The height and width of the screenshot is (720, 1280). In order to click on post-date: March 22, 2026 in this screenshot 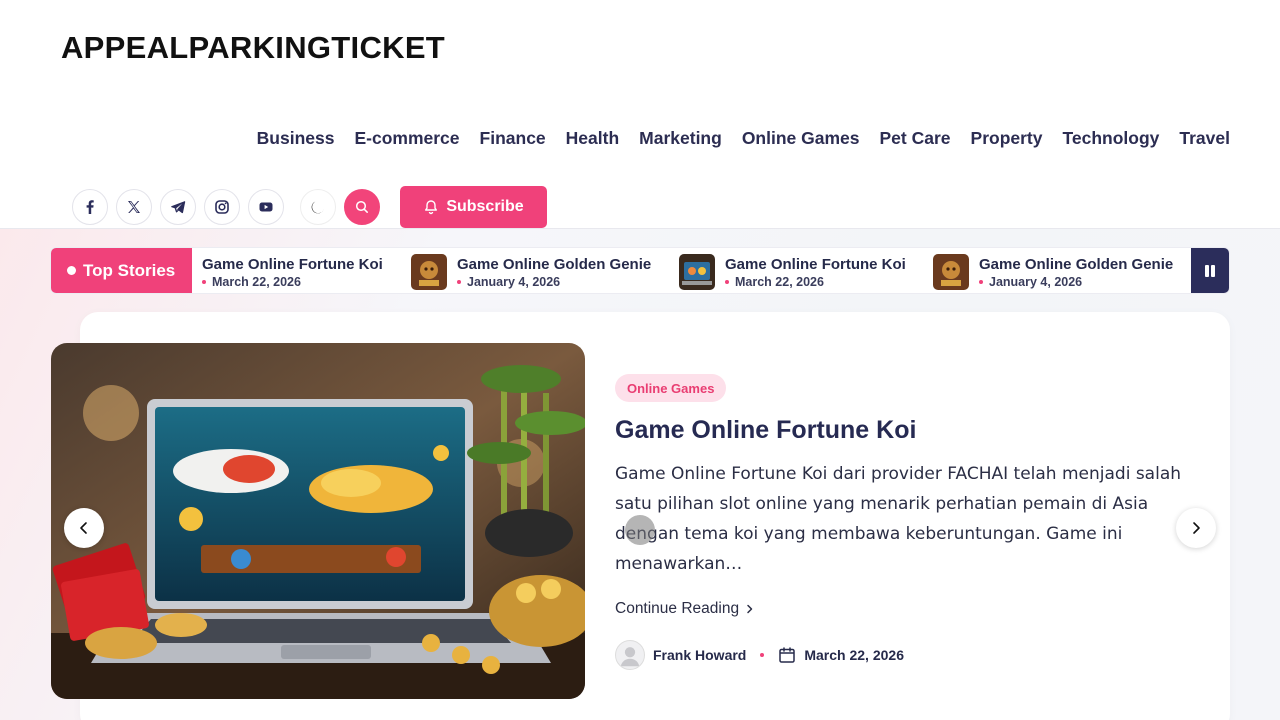, I will do `click(854, 655)`.